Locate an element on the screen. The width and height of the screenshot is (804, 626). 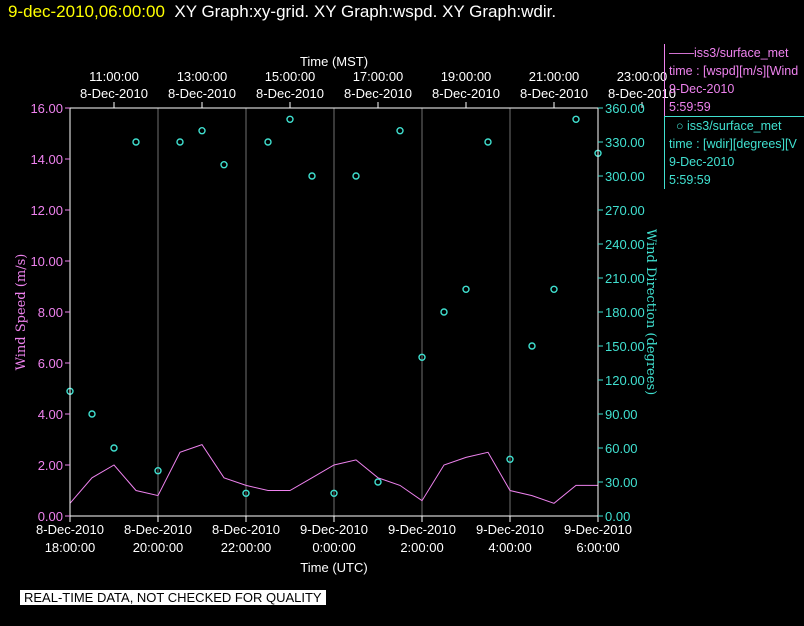
top-tick-time-5: 21:00:00 is located at coordinates (554, 76).